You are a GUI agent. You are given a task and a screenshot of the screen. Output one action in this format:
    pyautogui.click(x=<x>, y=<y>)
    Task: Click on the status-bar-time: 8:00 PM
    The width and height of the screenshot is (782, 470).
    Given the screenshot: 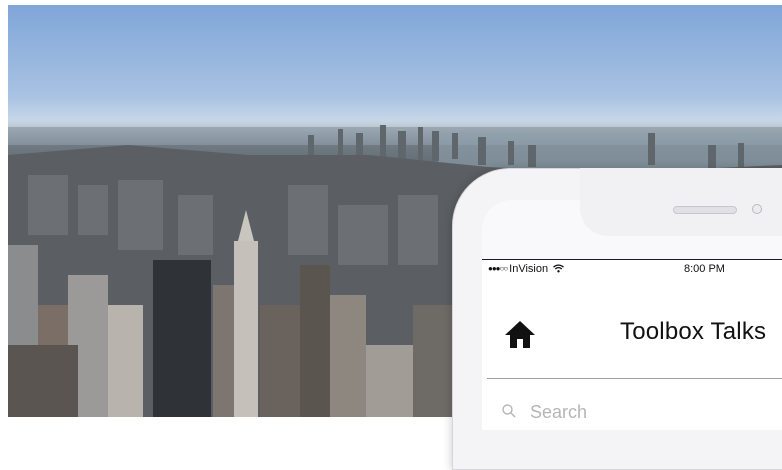 What is the action you would take?
    pyautogui.click(x=704, y=269)
    